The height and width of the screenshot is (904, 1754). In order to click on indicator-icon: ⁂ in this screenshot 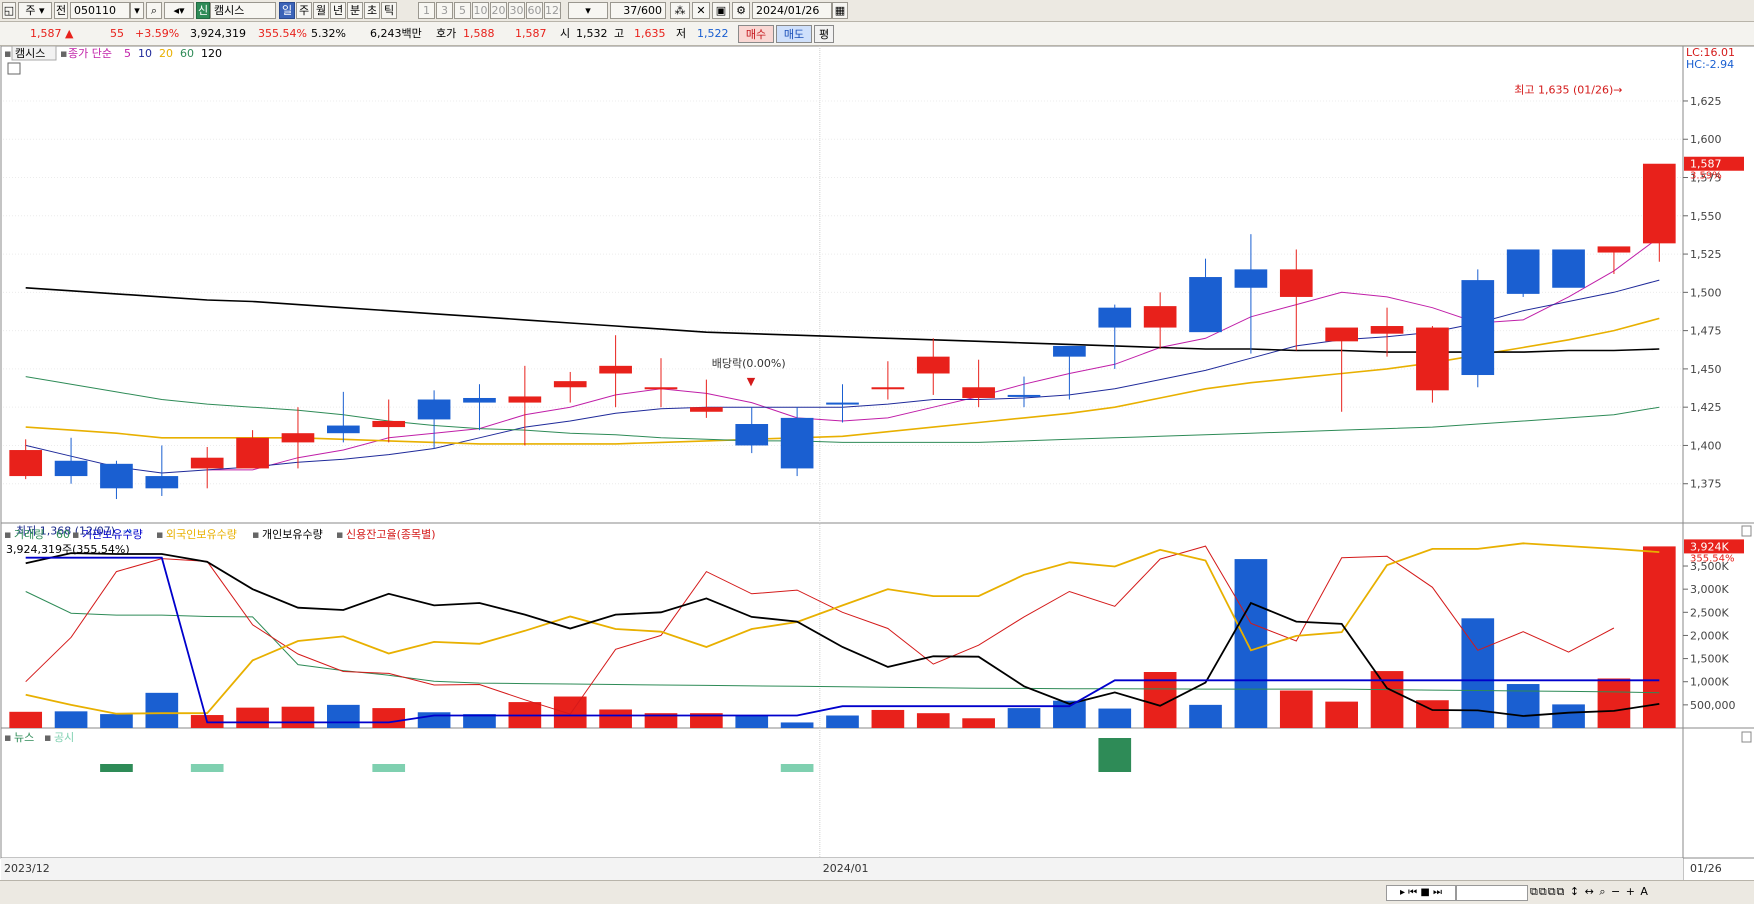, I will do `click(680, 10)`.